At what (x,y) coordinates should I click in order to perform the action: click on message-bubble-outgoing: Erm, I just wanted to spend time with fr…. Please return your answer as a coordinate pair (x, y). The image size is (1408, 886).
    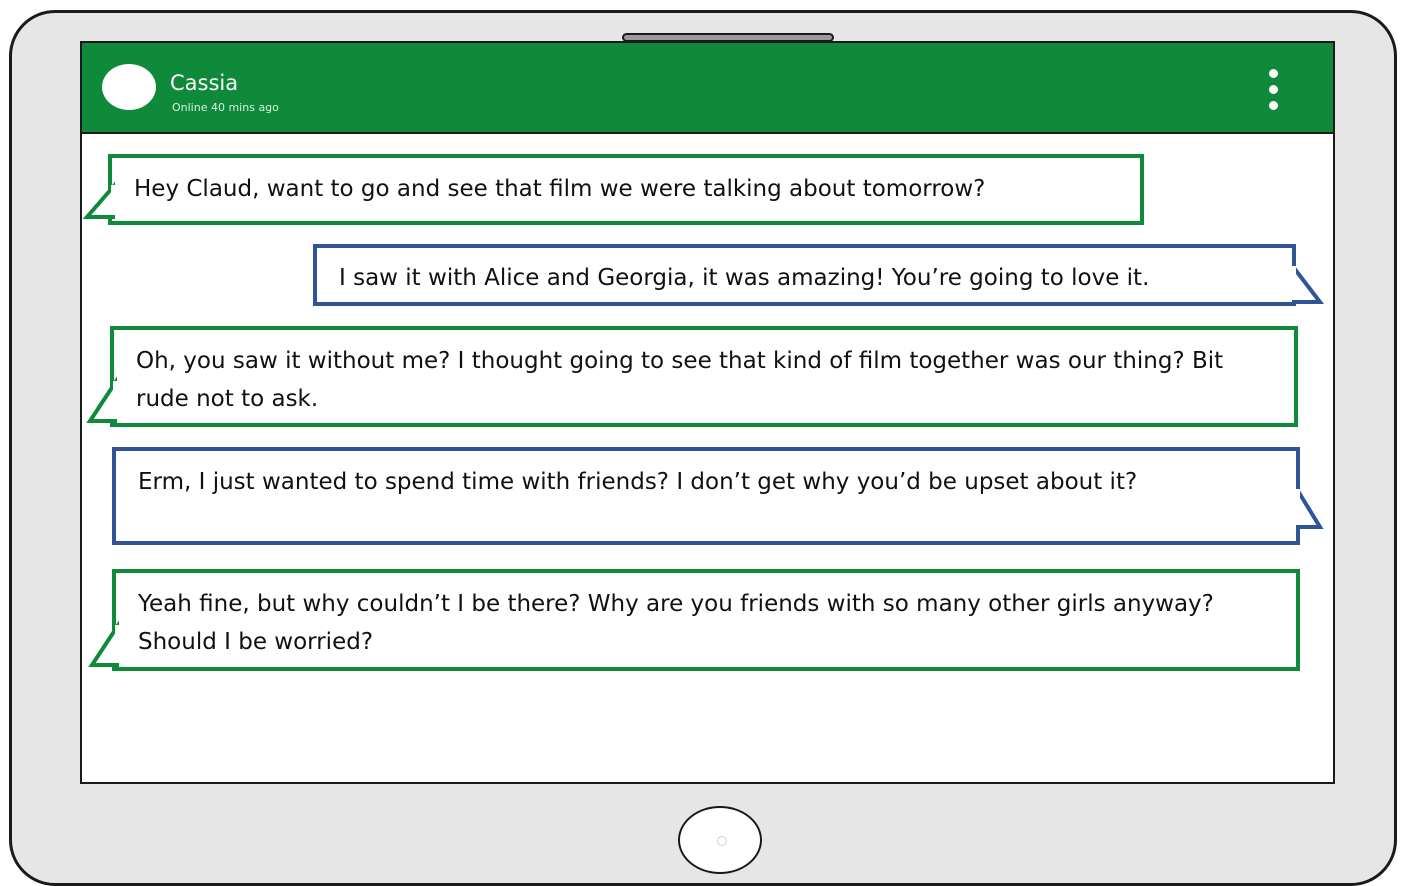
    Looking at the image, I should click on (718, 496).